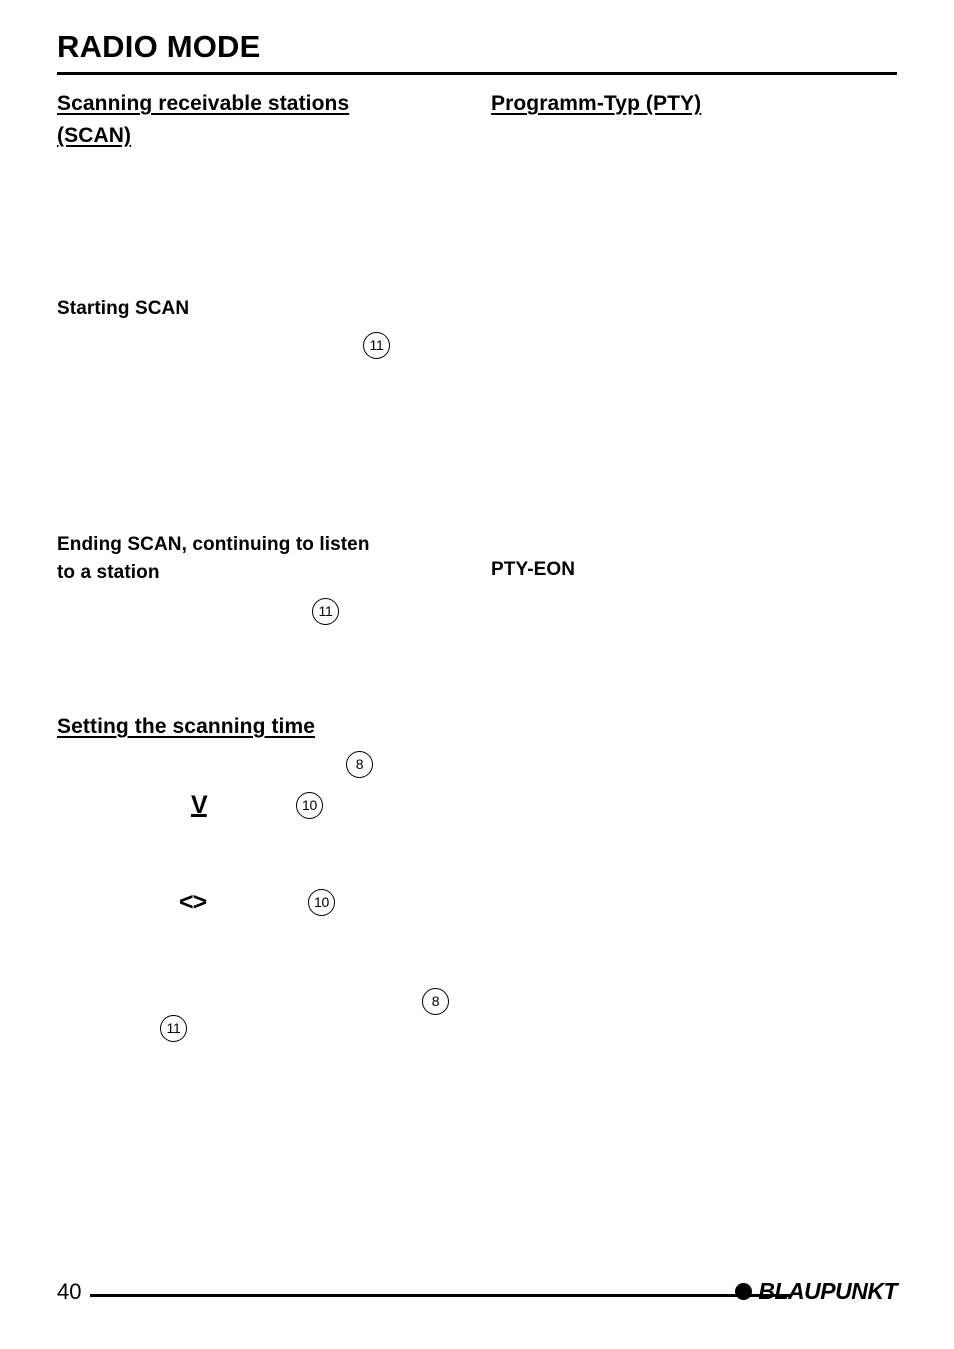 This screenshot has width=954, height=1349. What do you see at coordinates (376, 345) in the screenshot?
I see `reference-marker-11-starting-scan: 11` at bounding box center [376, 345].